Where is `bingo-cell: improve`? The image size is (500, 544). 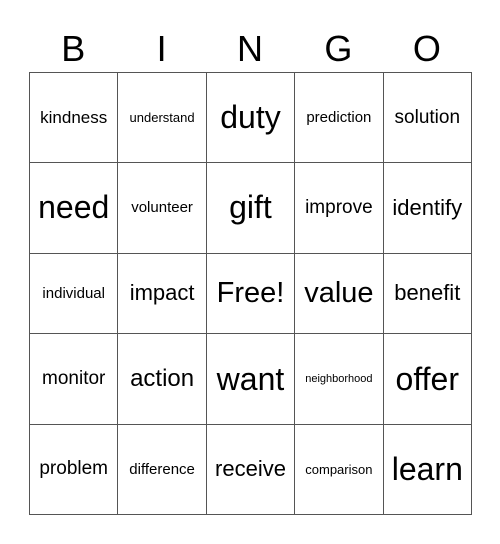
bingo-cell: improve is located at coordinates (339, 208).